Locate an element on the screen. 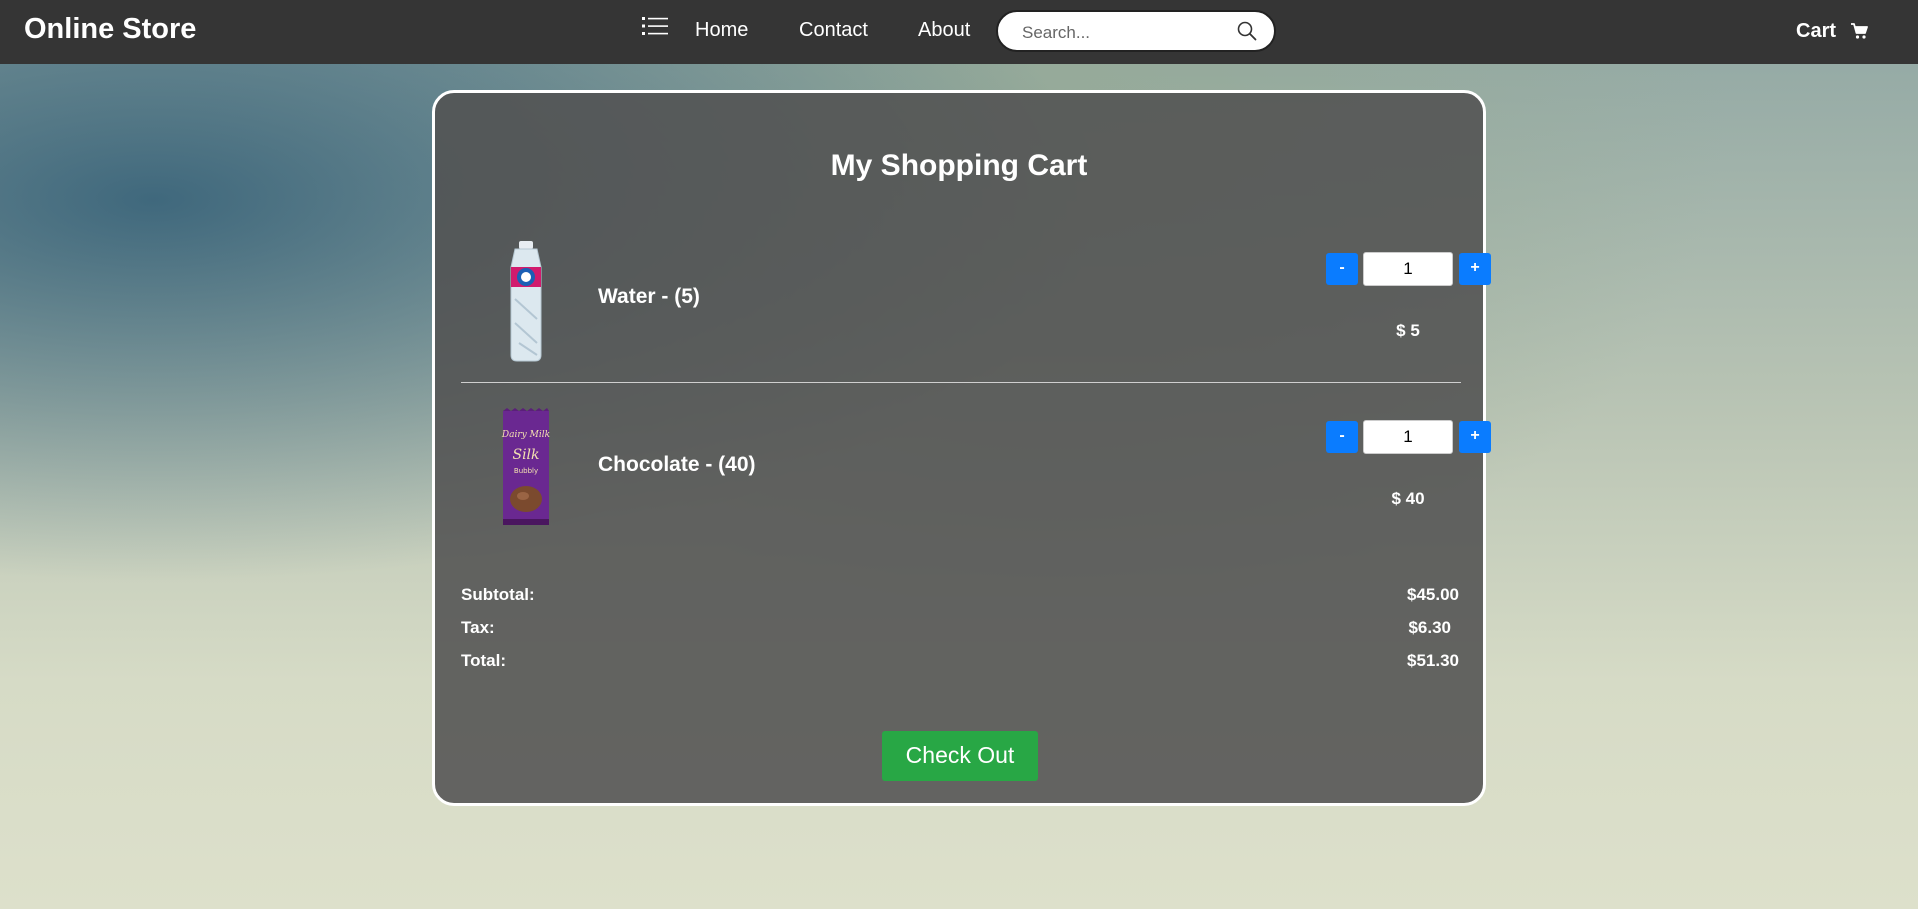 The image size is (1918, 909). subtotal-label: Subtotal: is located at coordinates (498, 594).